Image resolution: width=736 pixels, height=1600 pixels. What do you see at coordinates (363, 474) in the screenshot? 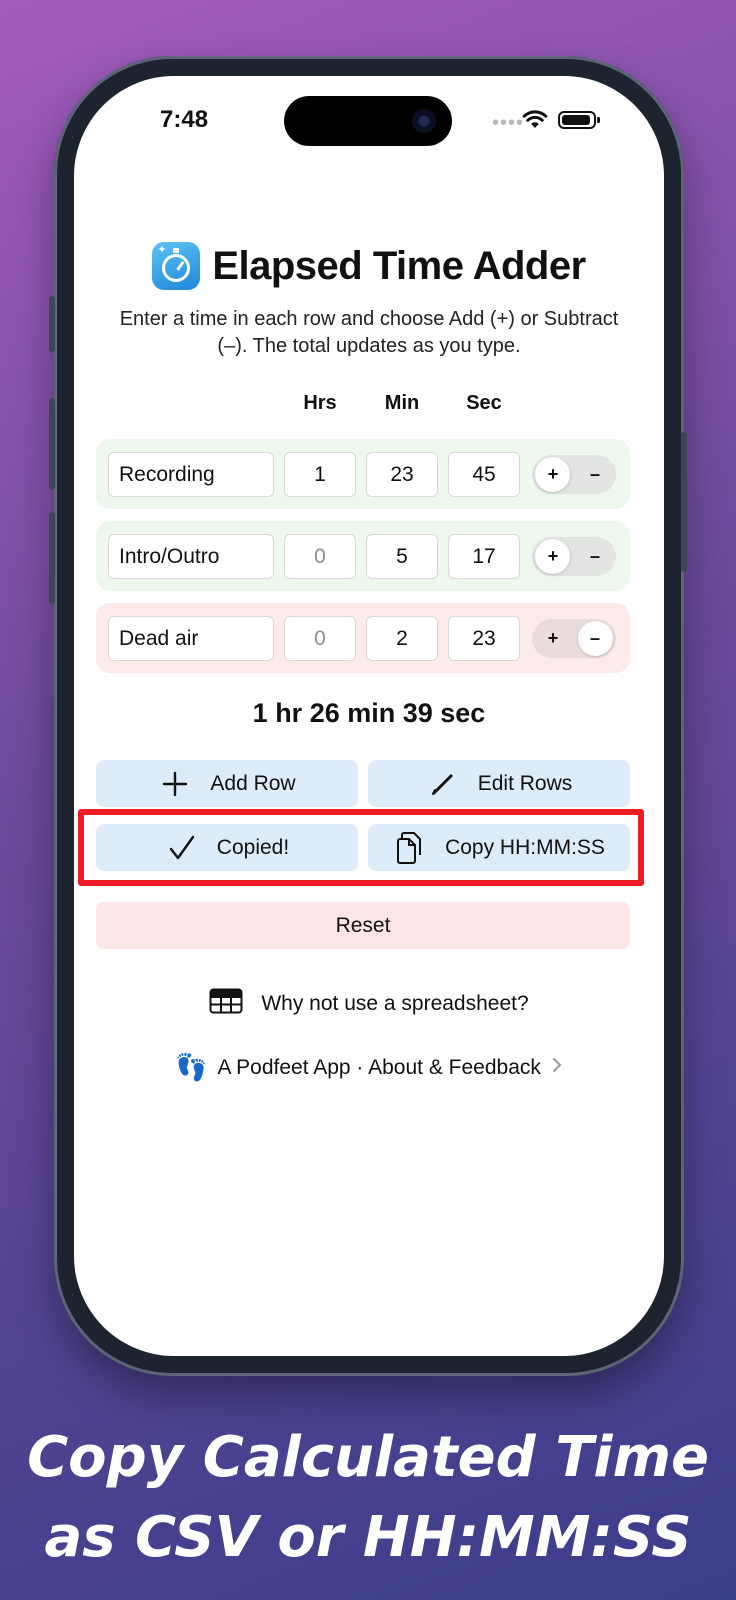
I see `time-row: Recording 1 23 45 + –` at bounding box center [363, 474].